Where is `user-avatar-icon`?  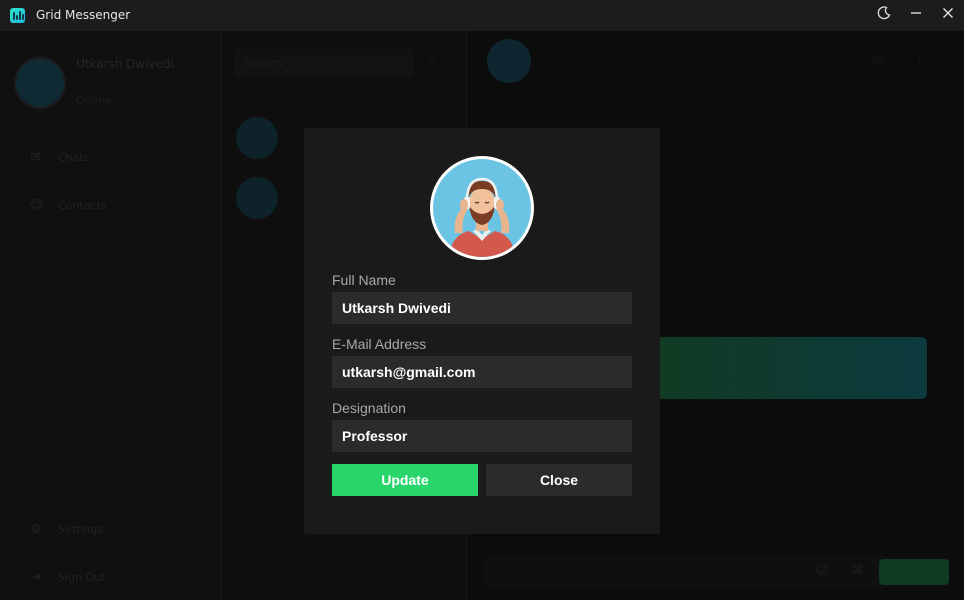 user-avatar-icon is located at coordinates (482, 208).